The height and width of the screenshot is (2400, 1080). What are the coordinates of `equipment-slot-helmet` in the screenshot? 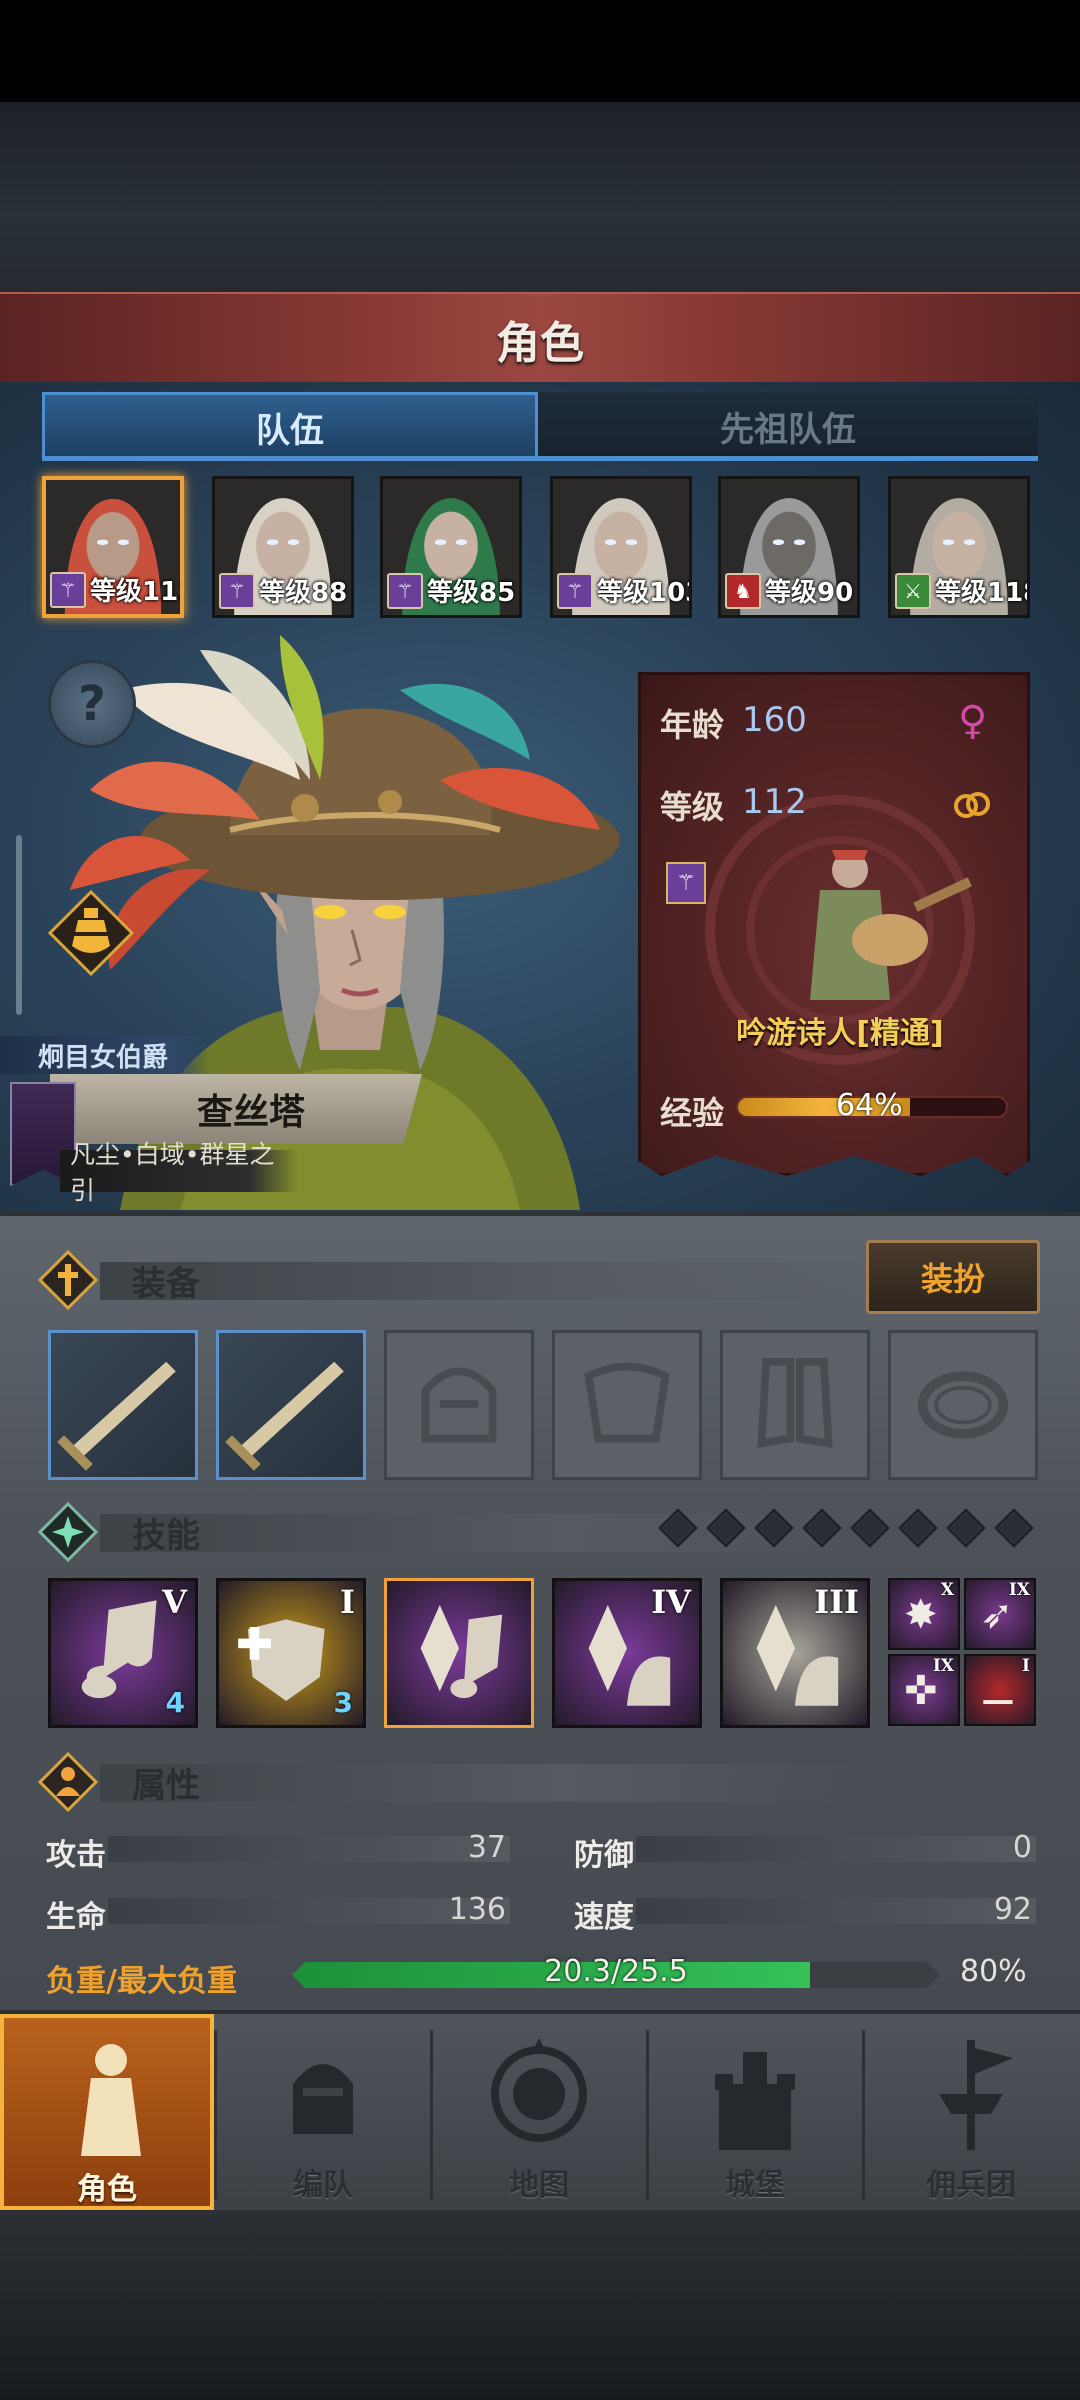 It's located at (459, 1405).